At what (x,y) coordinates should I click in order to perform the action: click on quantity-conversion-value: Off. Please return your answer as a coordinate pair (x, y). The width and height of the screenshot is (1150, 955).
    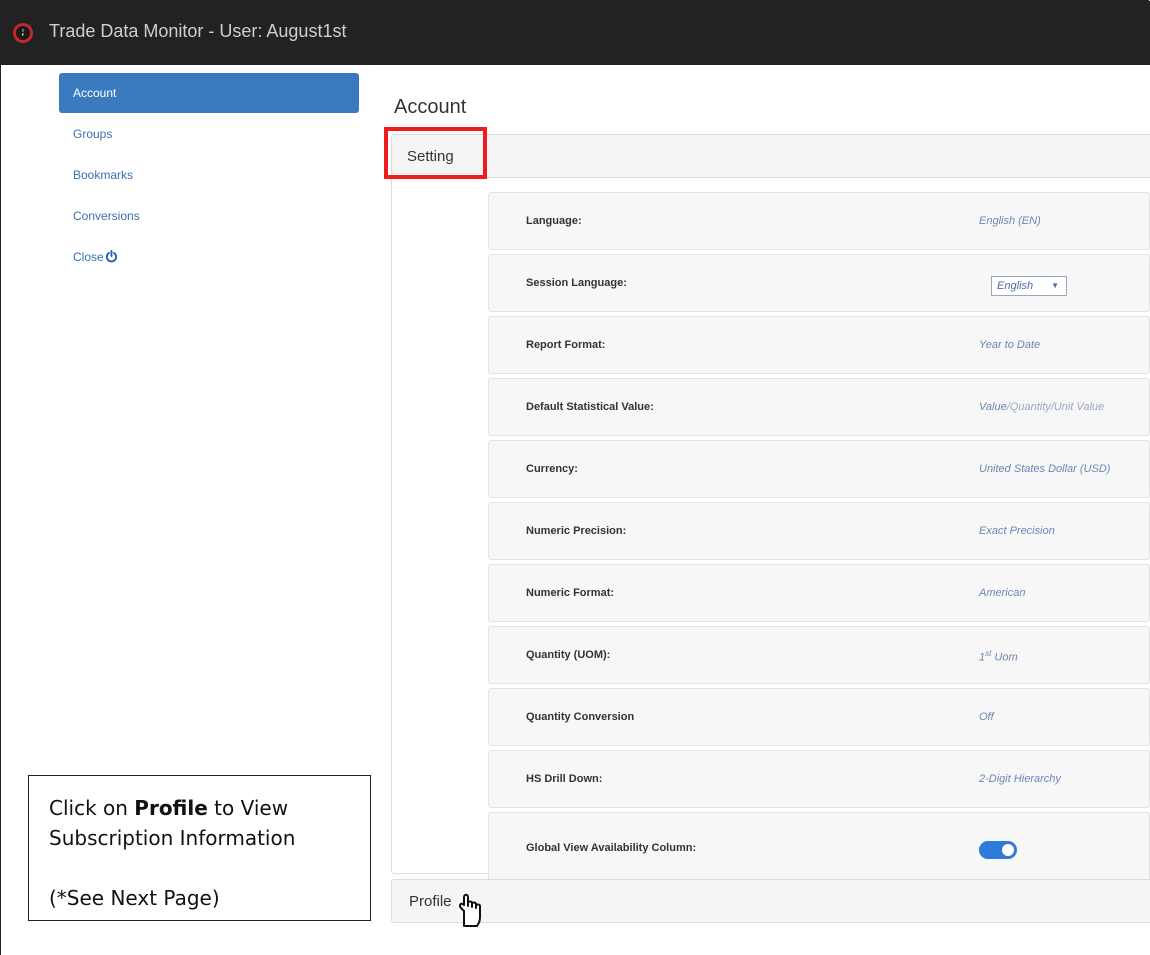
    Looking at the image, I should click on (986, 717).